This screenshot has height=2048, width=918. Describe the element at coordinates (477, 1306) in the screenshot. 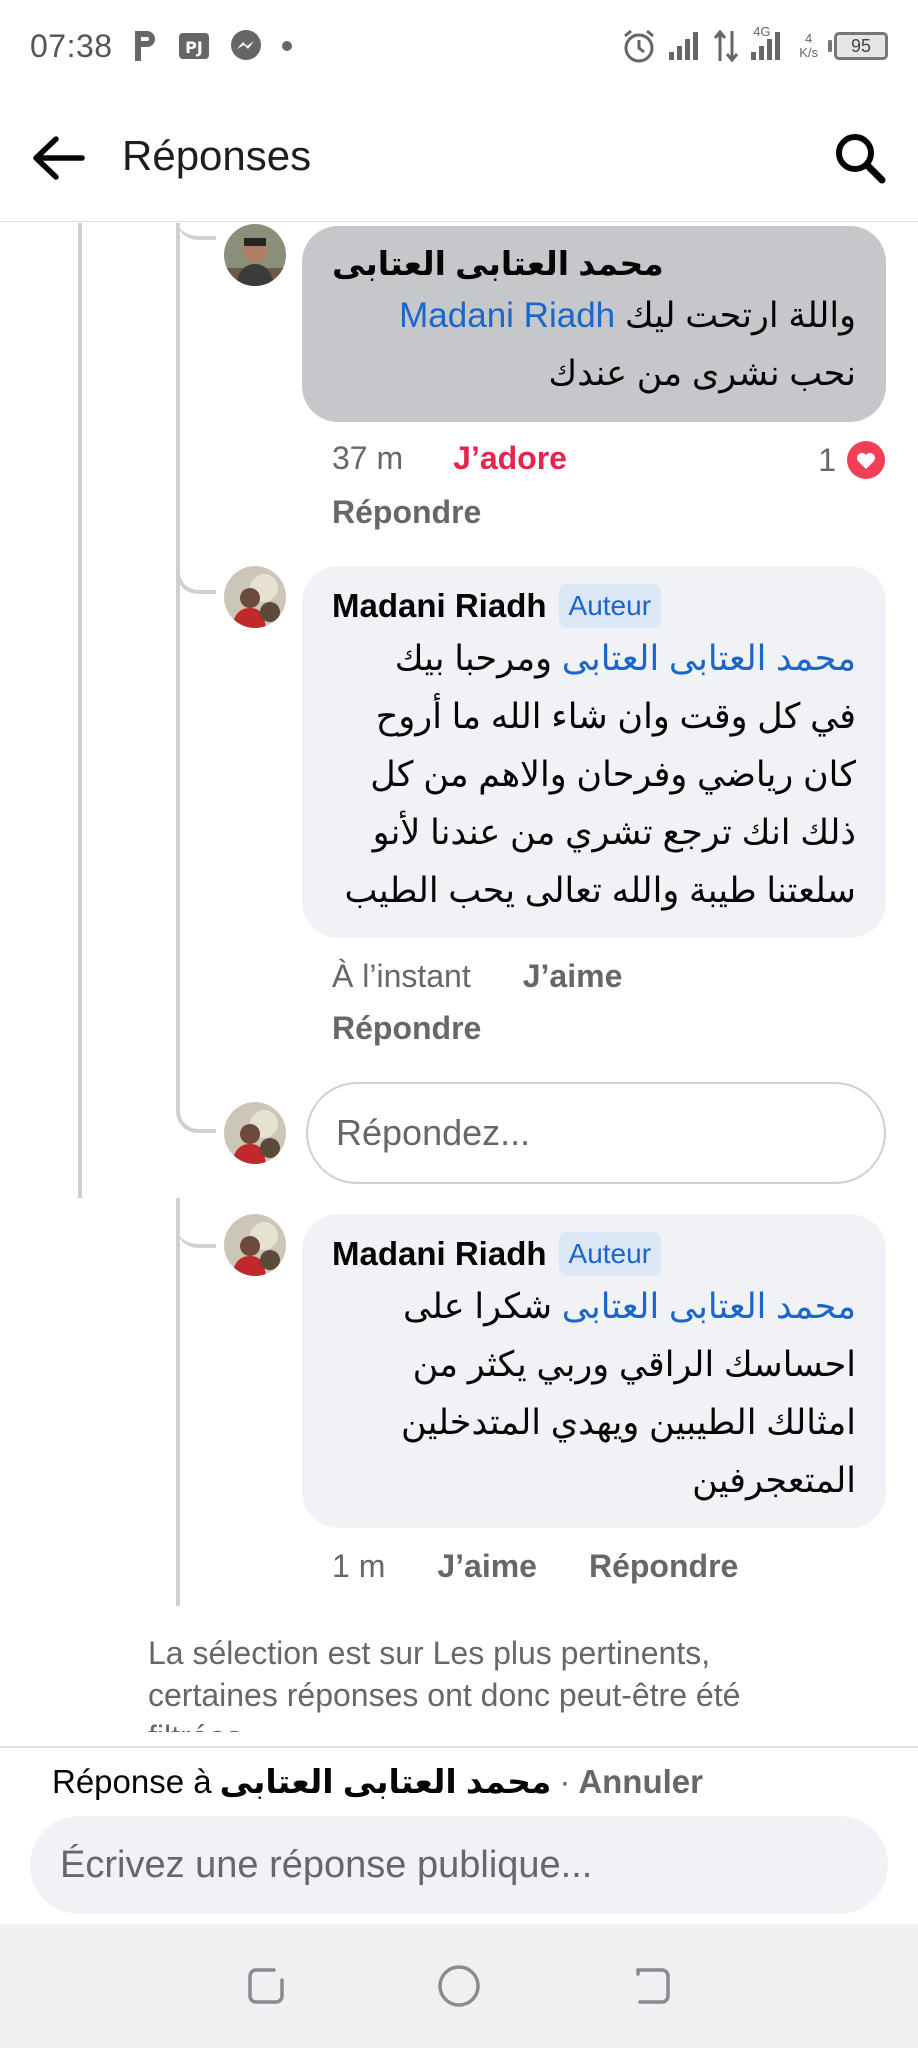

I see `comment-text-rest: شكرا على` at that location.